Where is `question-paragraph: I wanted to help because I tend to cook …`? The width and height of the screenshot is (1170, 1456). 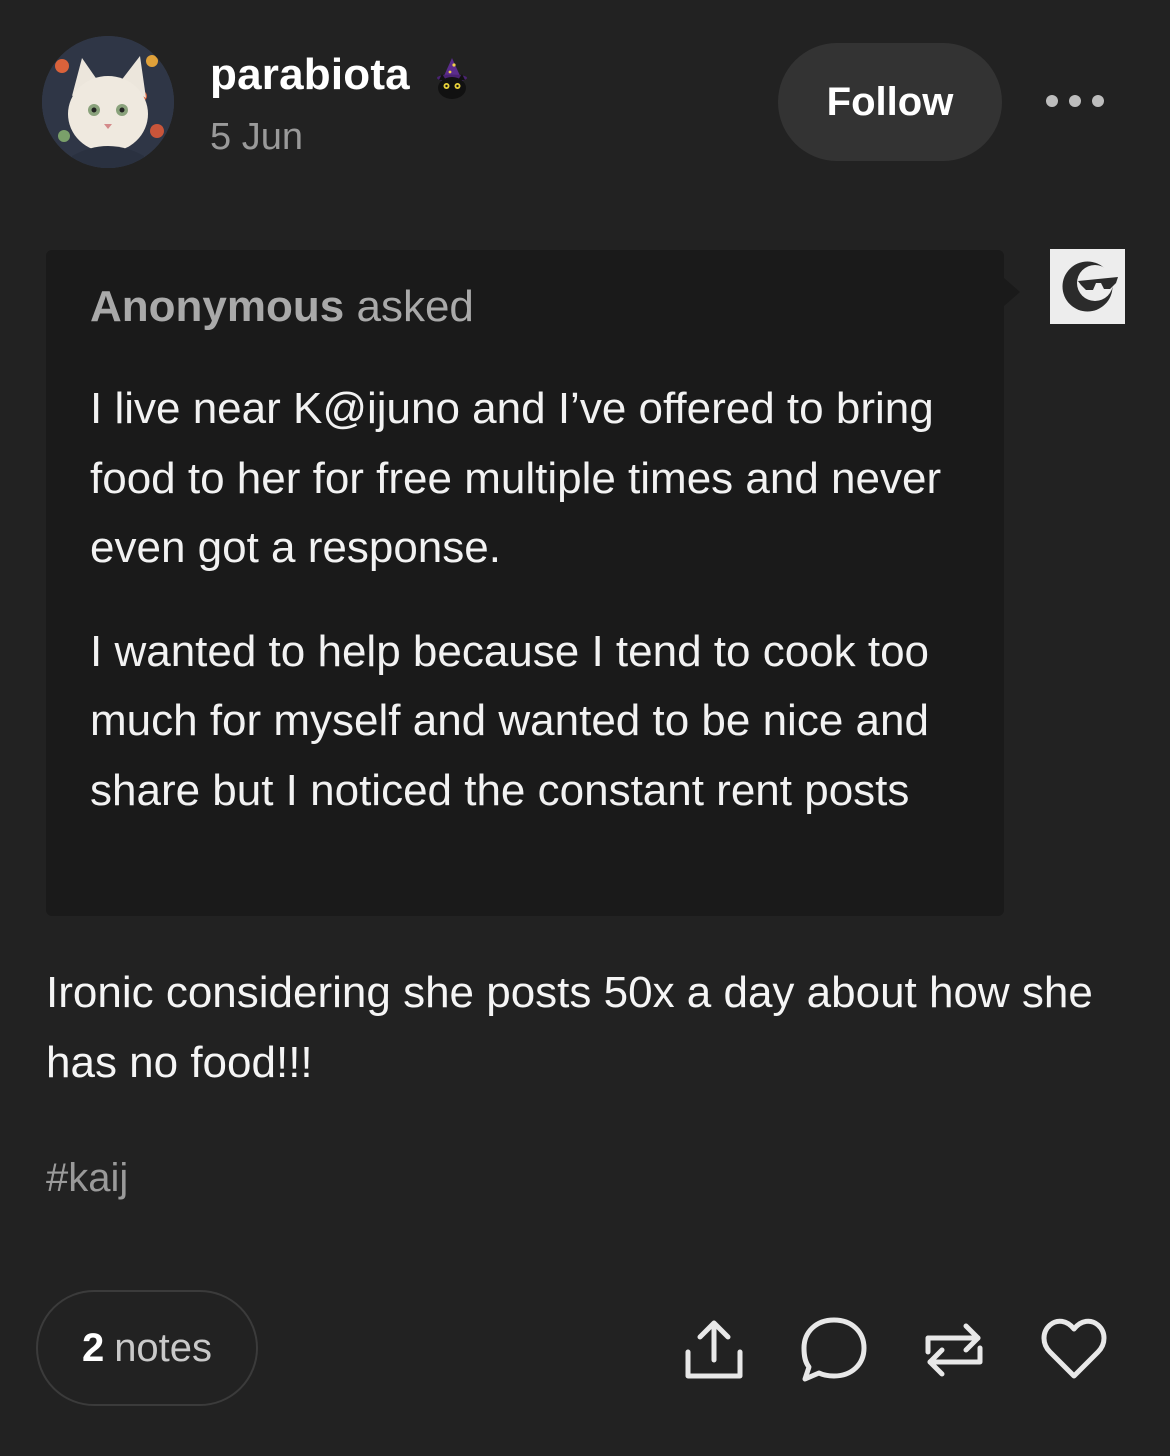 question-paragraph: I wanted to help because I tend to cook … is located at coordinates (510, 720).